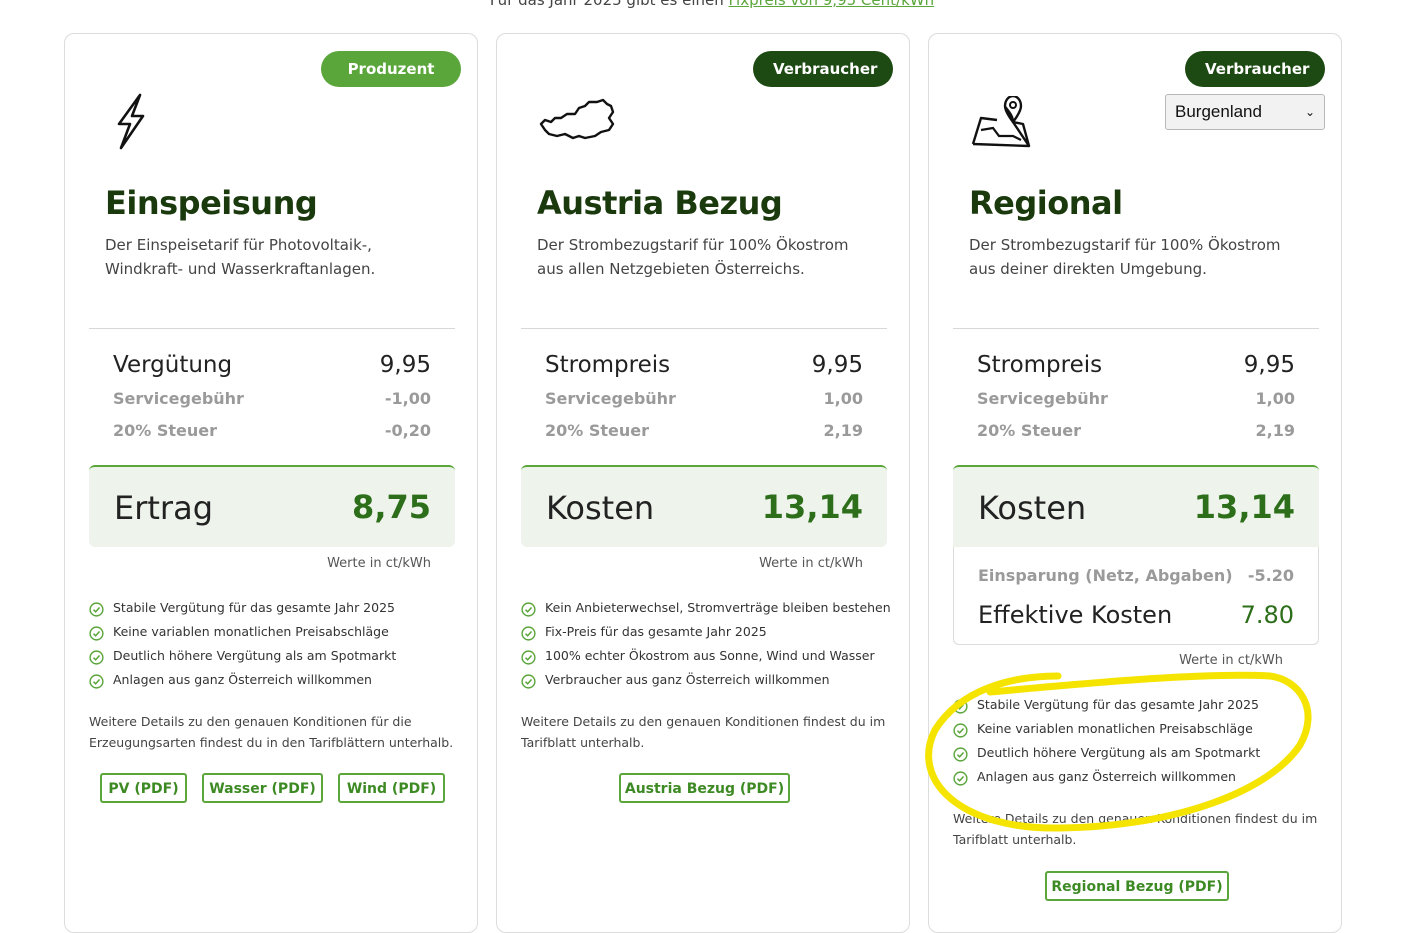  What do you see at coordinates (1075, 615) in the screenshot?
I see `effective-label: Effektive Kosten` at bounding box center [1075, 615].